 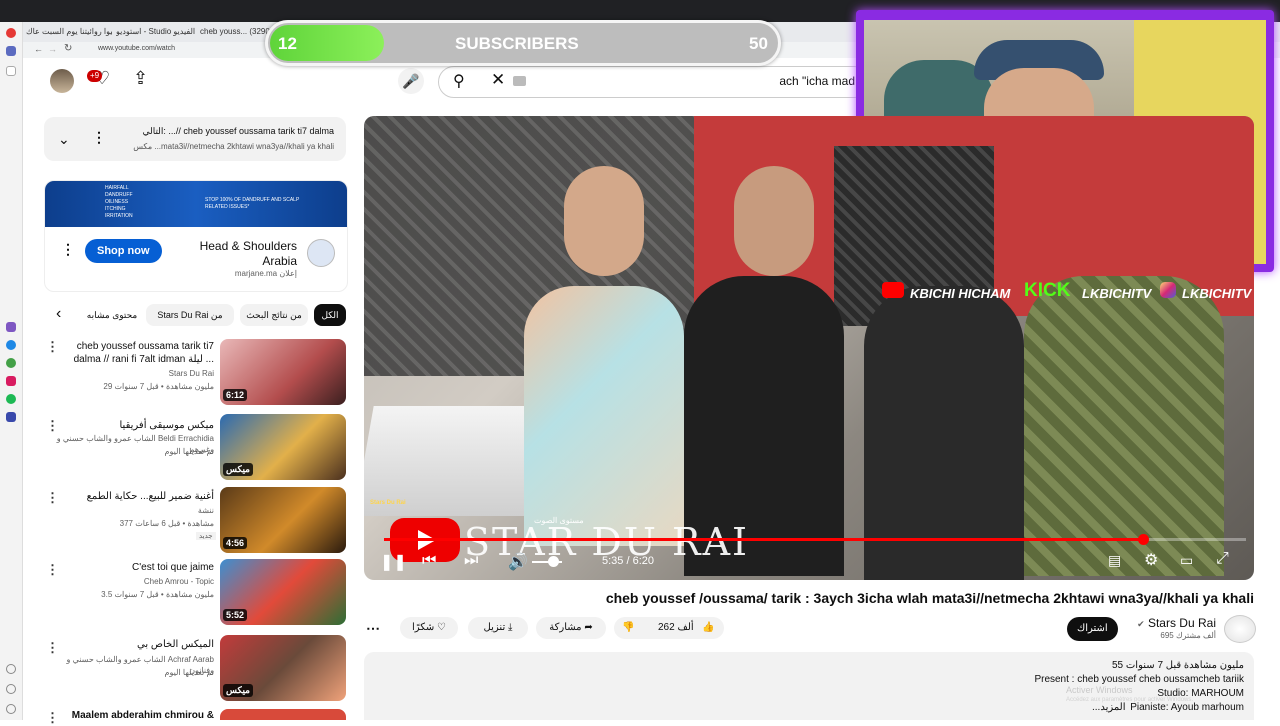 What do you see at coordinates (373, 628) in the screenshot?
I see `more-actions-icon: ⋯` at bounding box center [373, 628].